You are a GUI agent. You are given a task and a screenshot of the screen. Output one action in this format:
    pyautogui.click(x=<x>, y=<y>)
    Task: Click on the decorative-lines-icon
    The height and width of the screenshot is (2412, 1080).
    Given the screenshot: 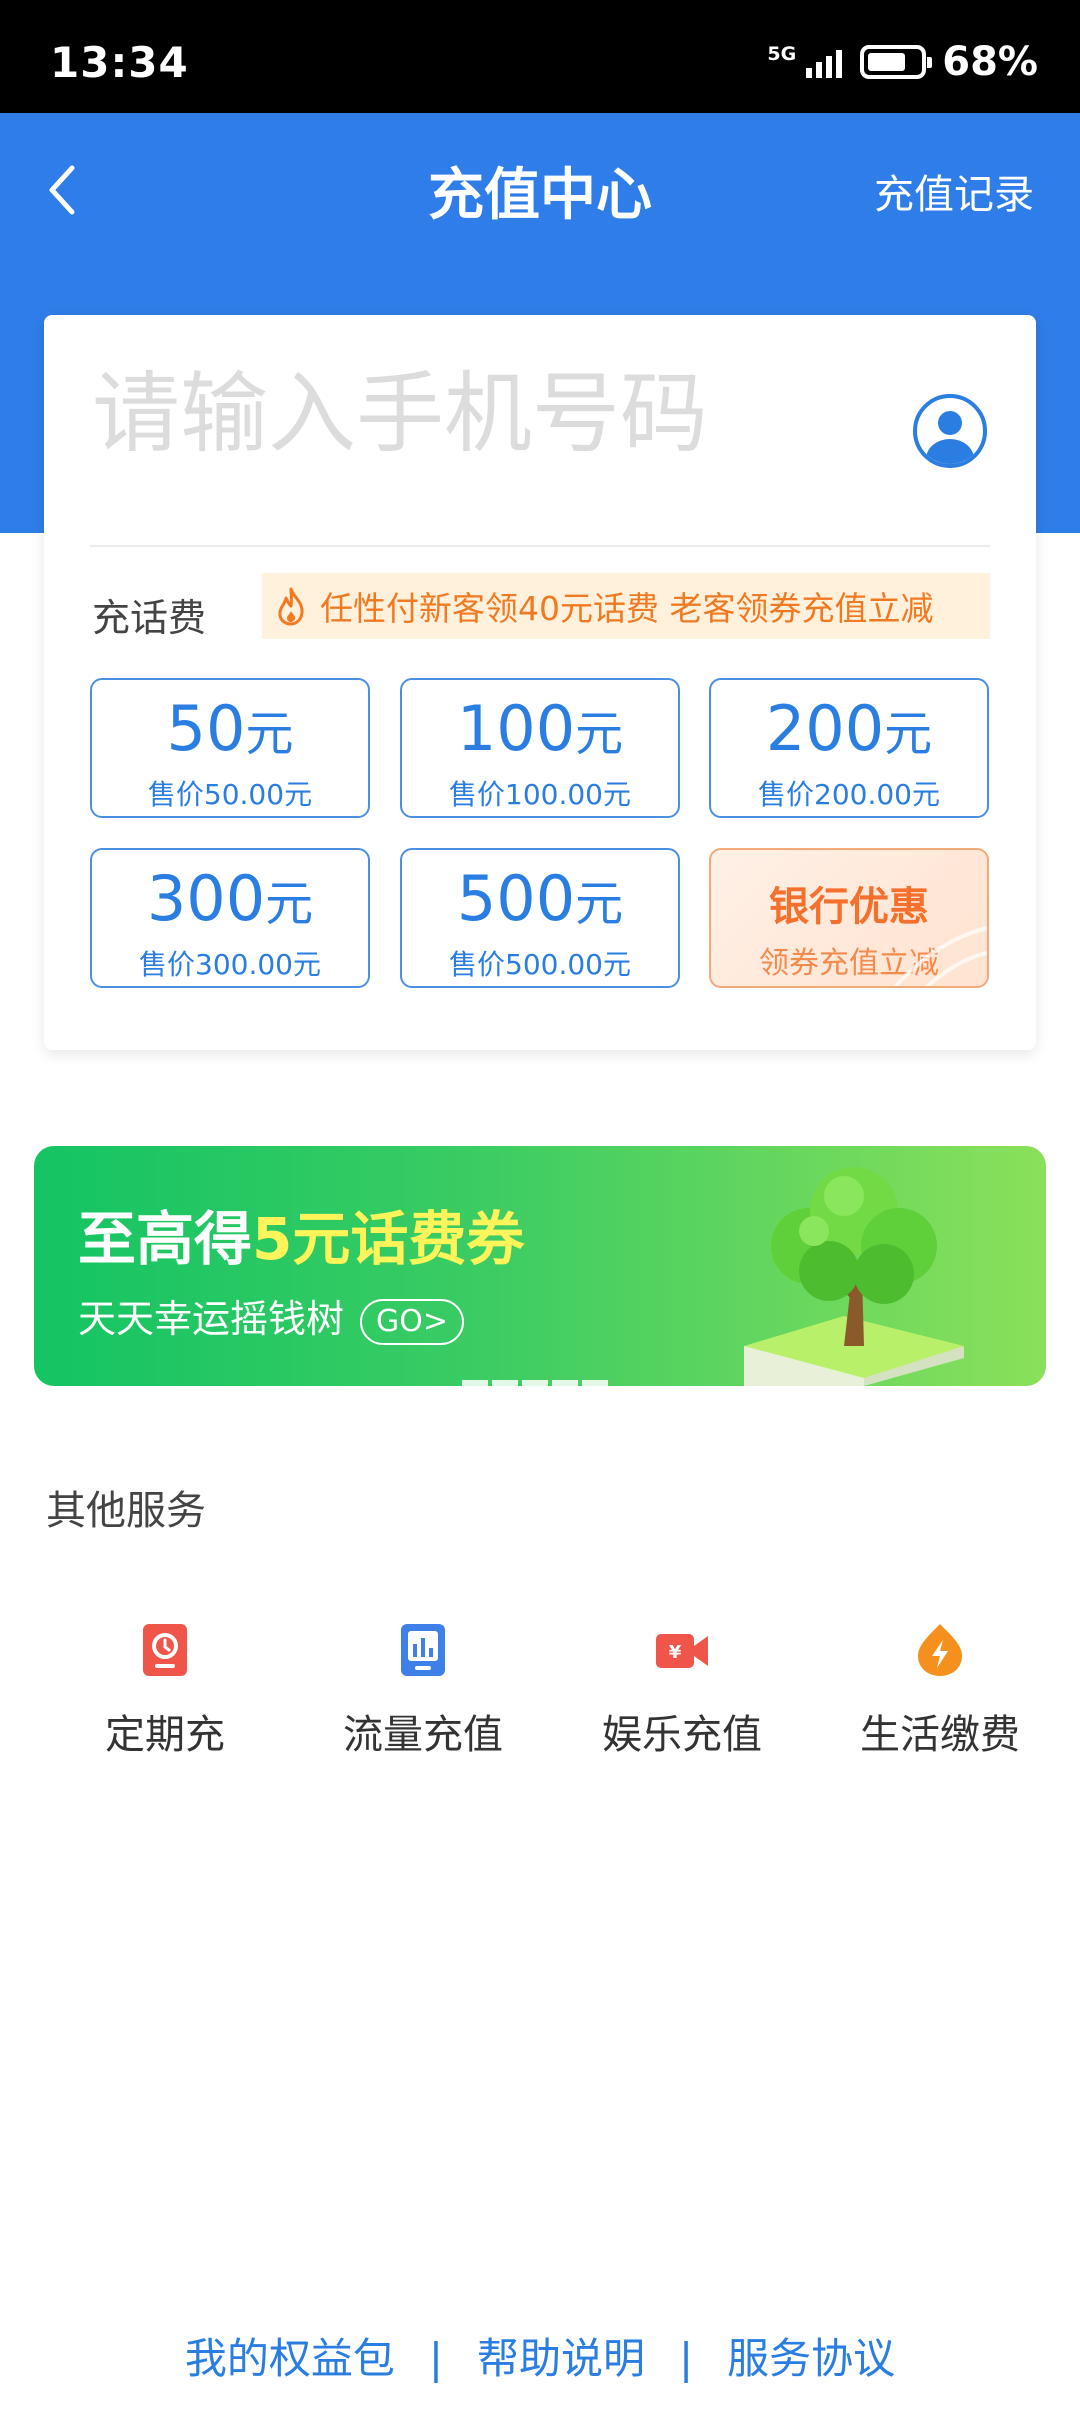 What is the action you would take?
    pyautogui.click(x=940, y=955)
    